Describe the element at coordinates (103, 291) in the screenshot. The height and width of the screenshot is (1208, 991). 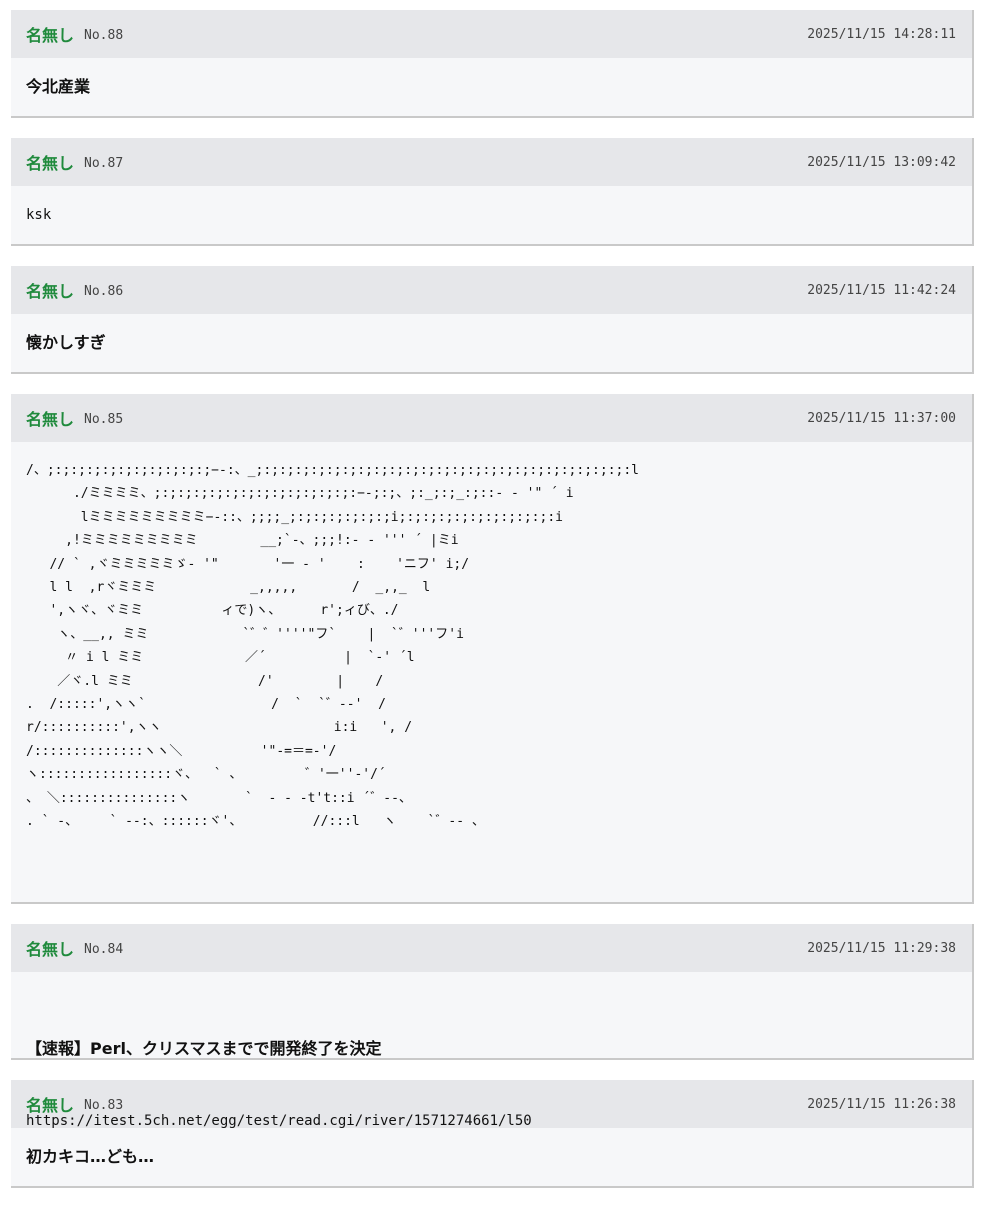
I see `post-number: No.86` at that location.